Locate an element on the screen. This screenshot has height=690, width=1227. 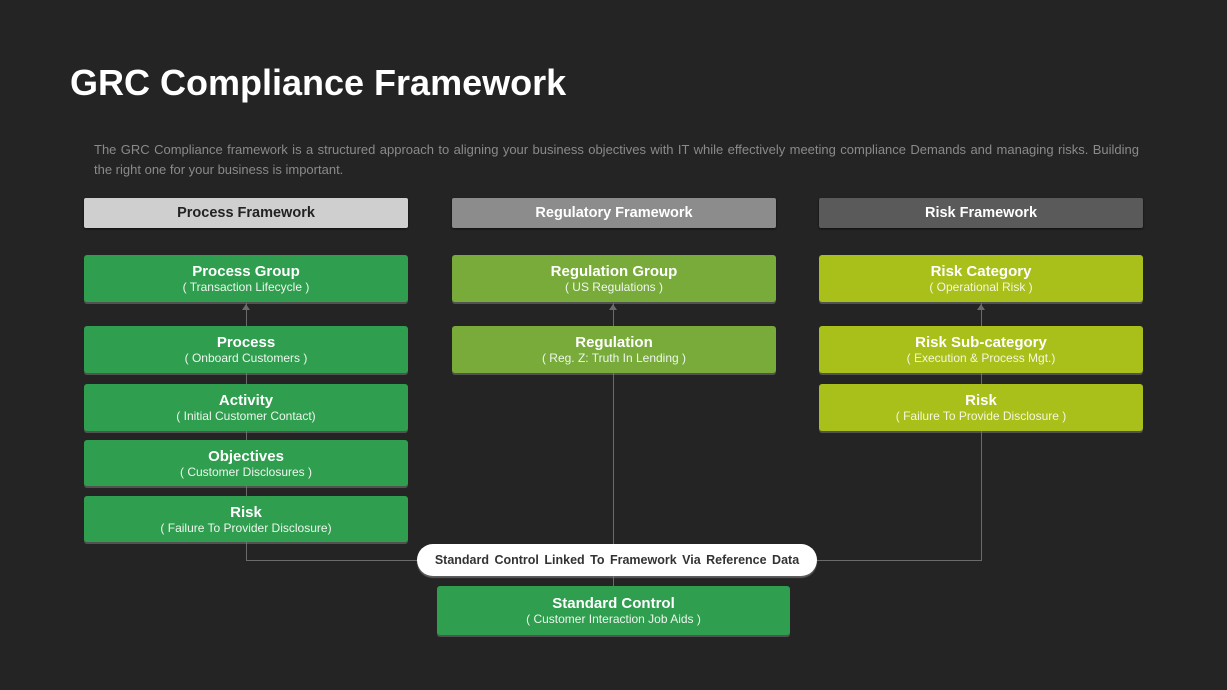
process-box: Process ( Onboard Customers ) is located at coordinates (246, 349).